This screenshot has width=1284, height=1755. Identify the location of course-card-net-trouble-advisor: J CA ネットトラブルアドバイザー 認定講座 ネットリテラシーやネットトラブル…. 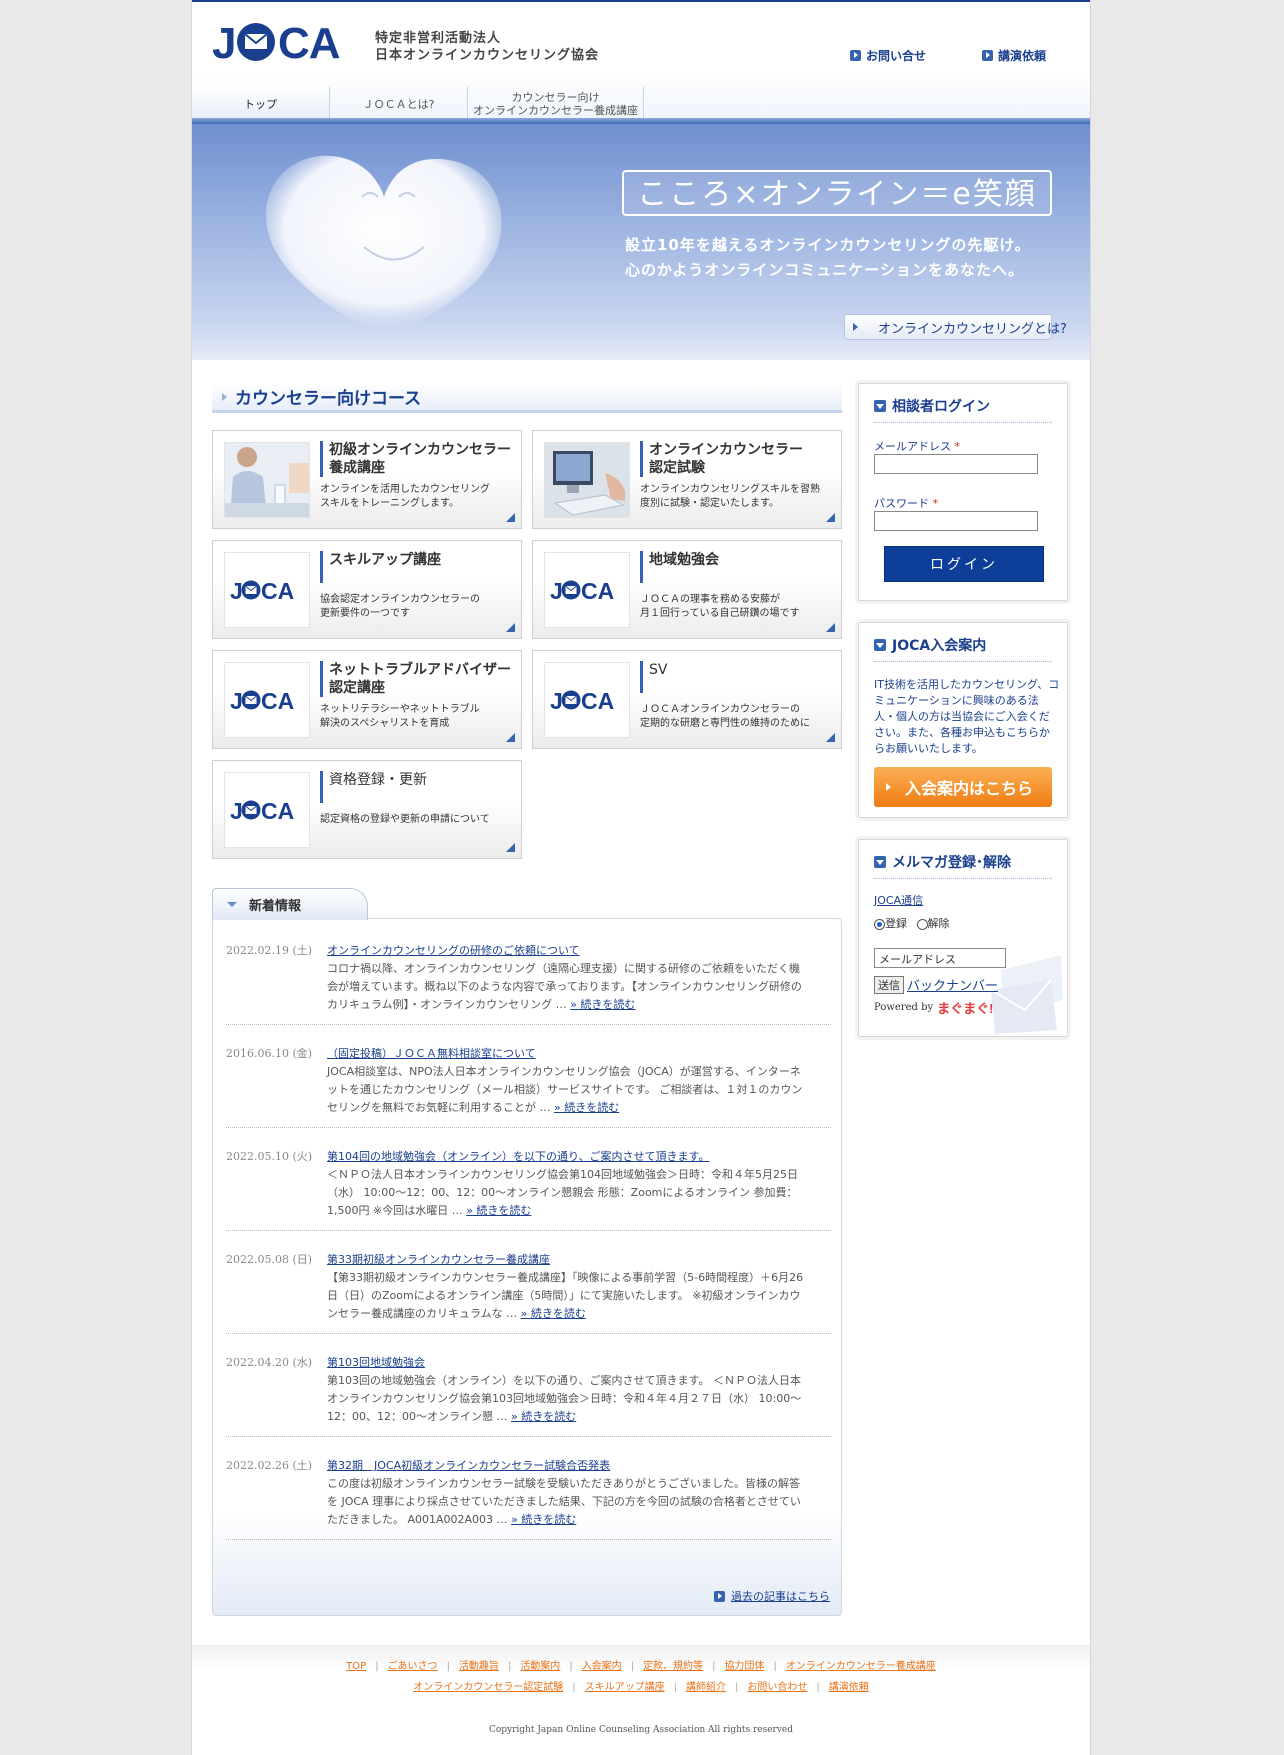
(367, 699).